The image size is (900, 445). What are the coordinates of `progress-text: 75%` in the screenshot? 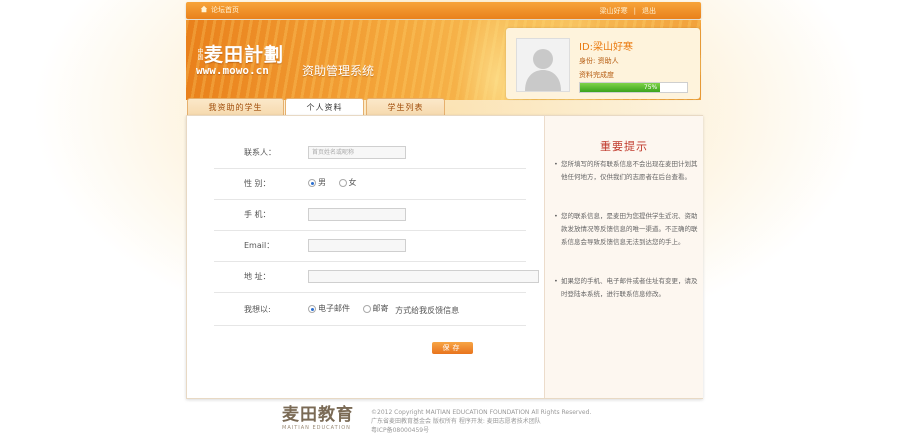 It's located at (650, 87).